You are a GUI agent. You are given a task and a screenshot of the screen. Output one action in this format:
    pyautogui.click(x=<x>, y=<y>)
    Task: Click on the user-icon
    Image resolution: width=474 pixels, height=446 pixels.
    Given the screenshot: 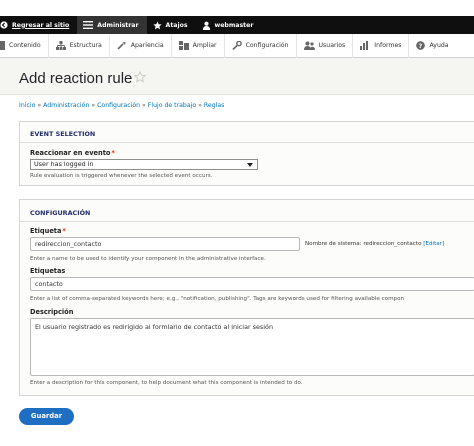 What is the action you would take?
    pyautogui.click(x=206, y=25)
    